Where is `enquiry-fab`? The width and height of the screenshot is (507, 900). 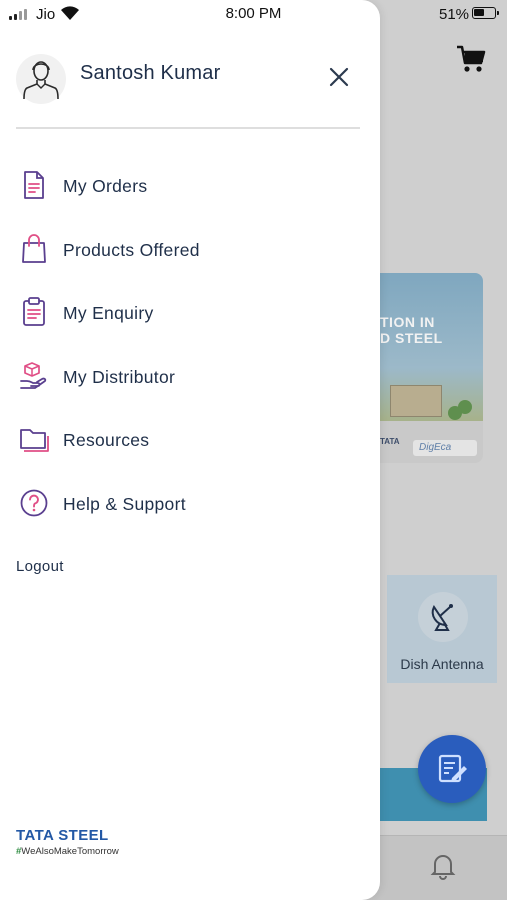 enquiry-fab is located at coordinates (452, 769).